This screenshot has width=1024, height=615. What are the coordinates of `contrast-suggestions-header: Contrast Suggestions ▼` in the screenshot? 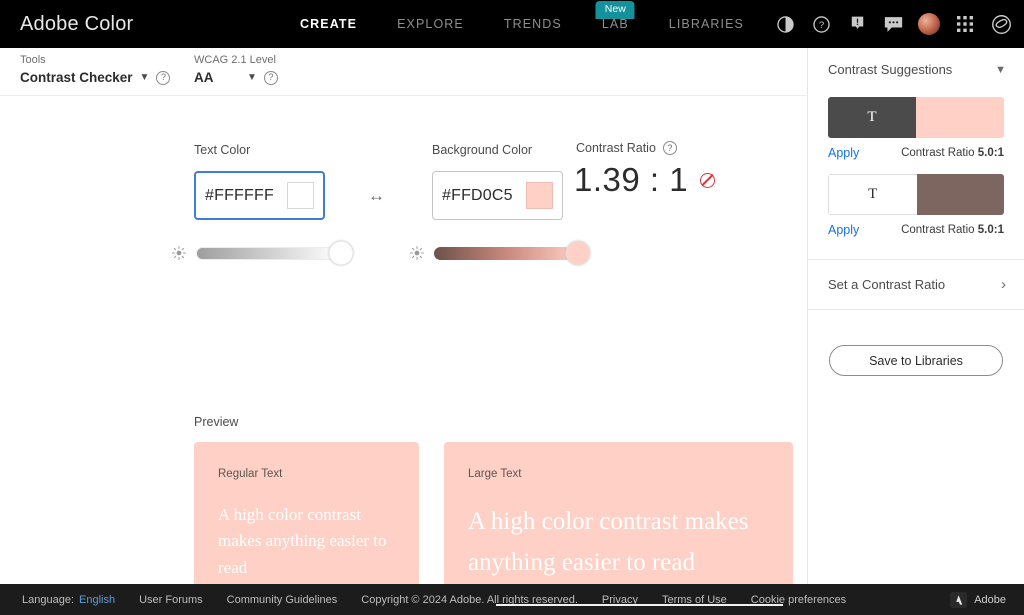 It's located at (916, 67).